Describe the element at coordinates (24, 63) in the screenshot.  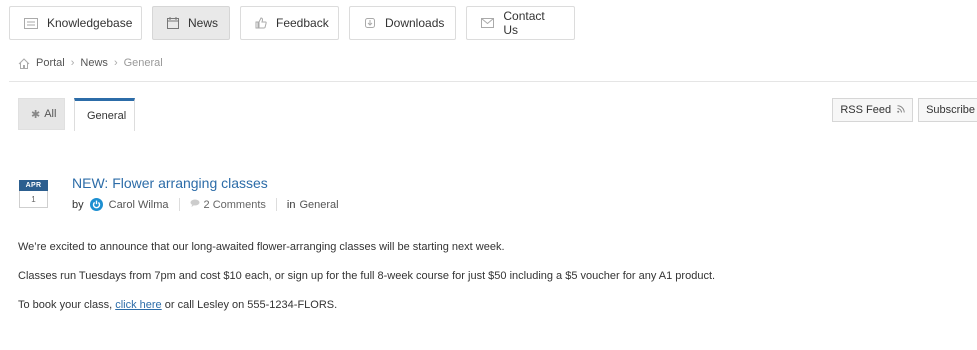
I see `home-icon` at that location.